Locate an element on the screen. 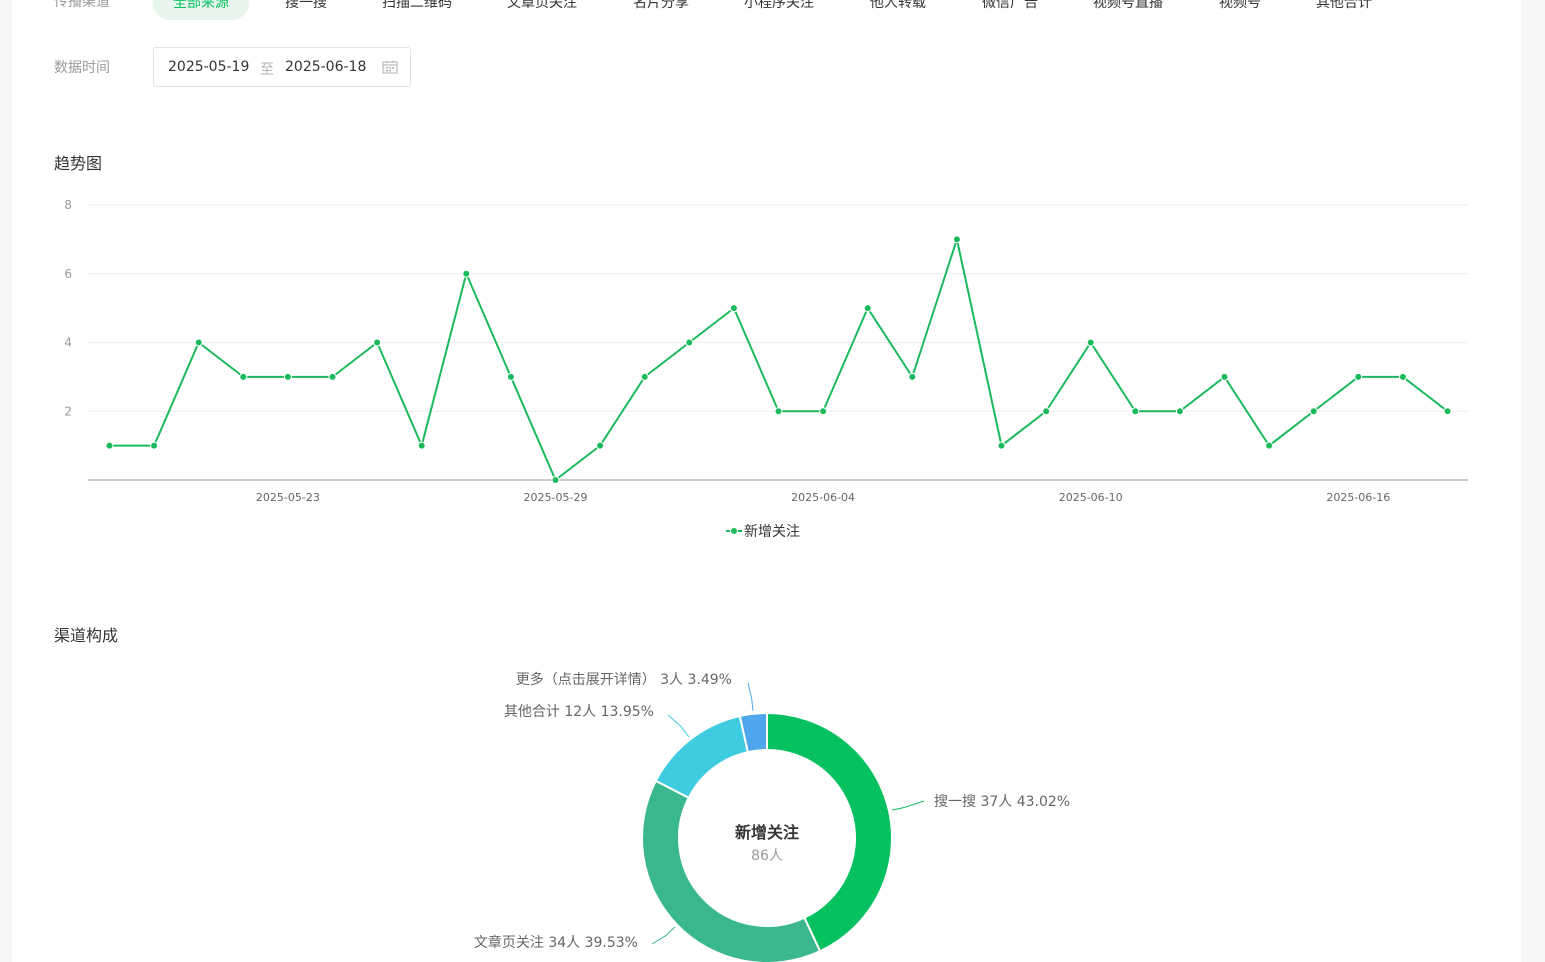  tab-others: 其他合计 is located at coordinates (1344, 10).